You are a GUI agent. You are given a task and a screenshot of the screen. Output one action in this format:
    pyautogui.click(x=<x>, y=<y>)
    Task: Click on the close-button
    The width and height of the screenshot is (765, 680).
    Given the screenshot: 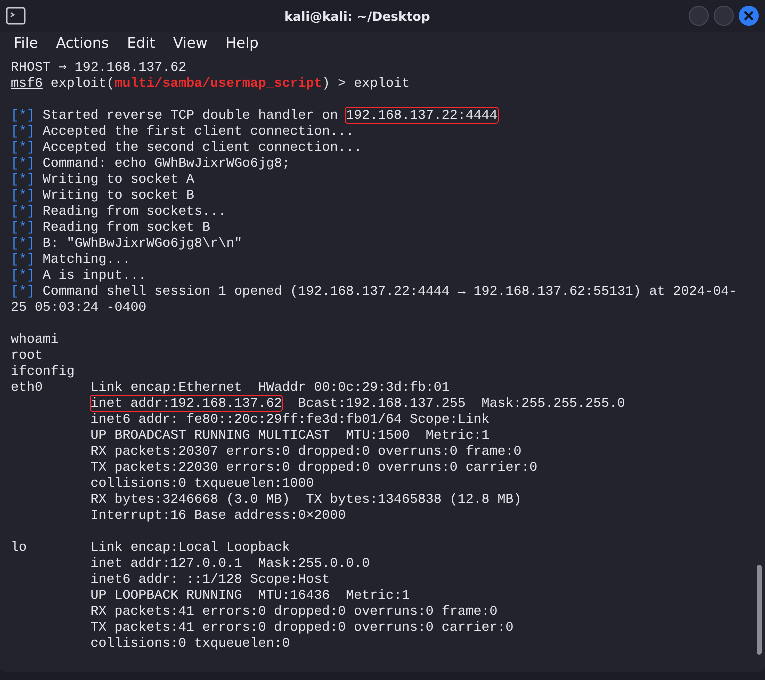 What is the action you would take?
    pyautogui.click(x=749, y=16)
    